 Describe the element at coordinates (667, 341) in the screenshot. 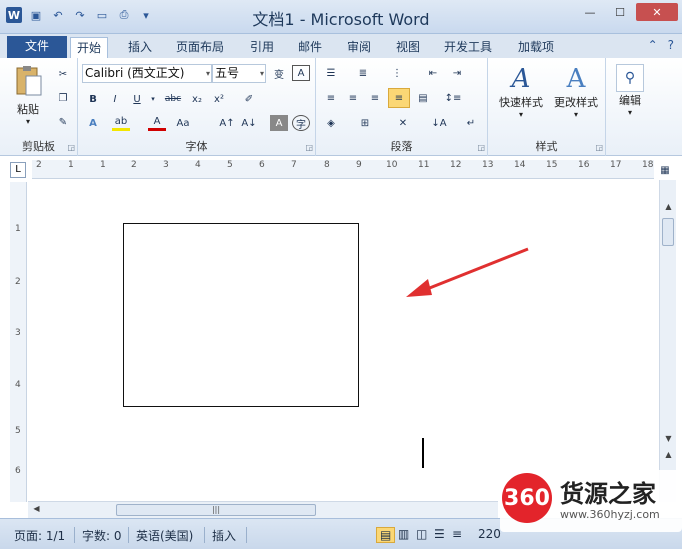

I see `vertical-scrollbar: ▲ ▼ ▲` at that location.